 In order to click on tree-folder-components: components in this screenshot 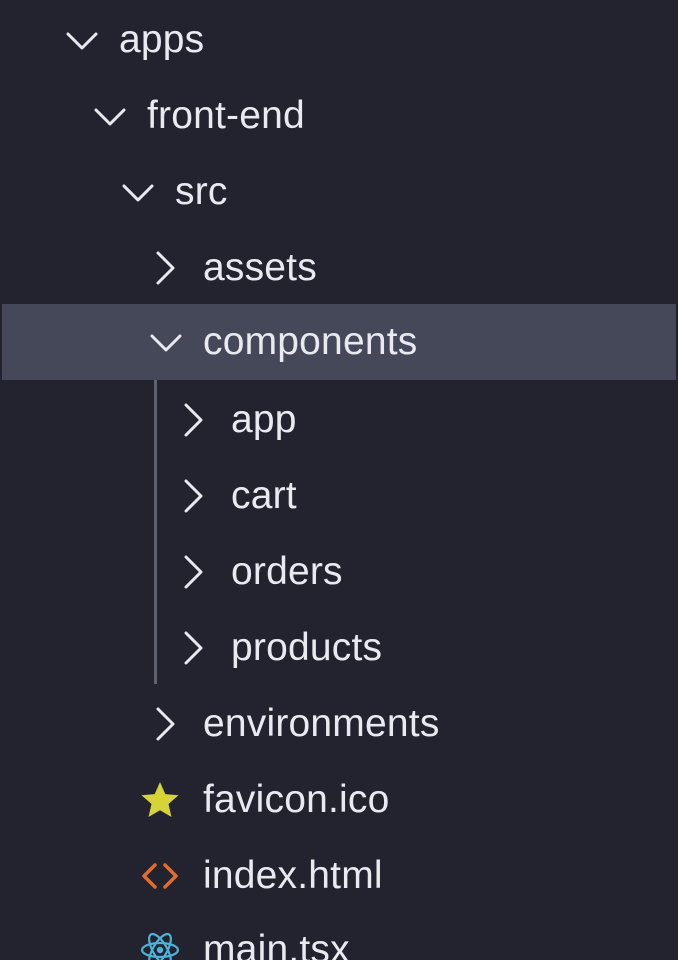, I will do `click(339, 342)`.